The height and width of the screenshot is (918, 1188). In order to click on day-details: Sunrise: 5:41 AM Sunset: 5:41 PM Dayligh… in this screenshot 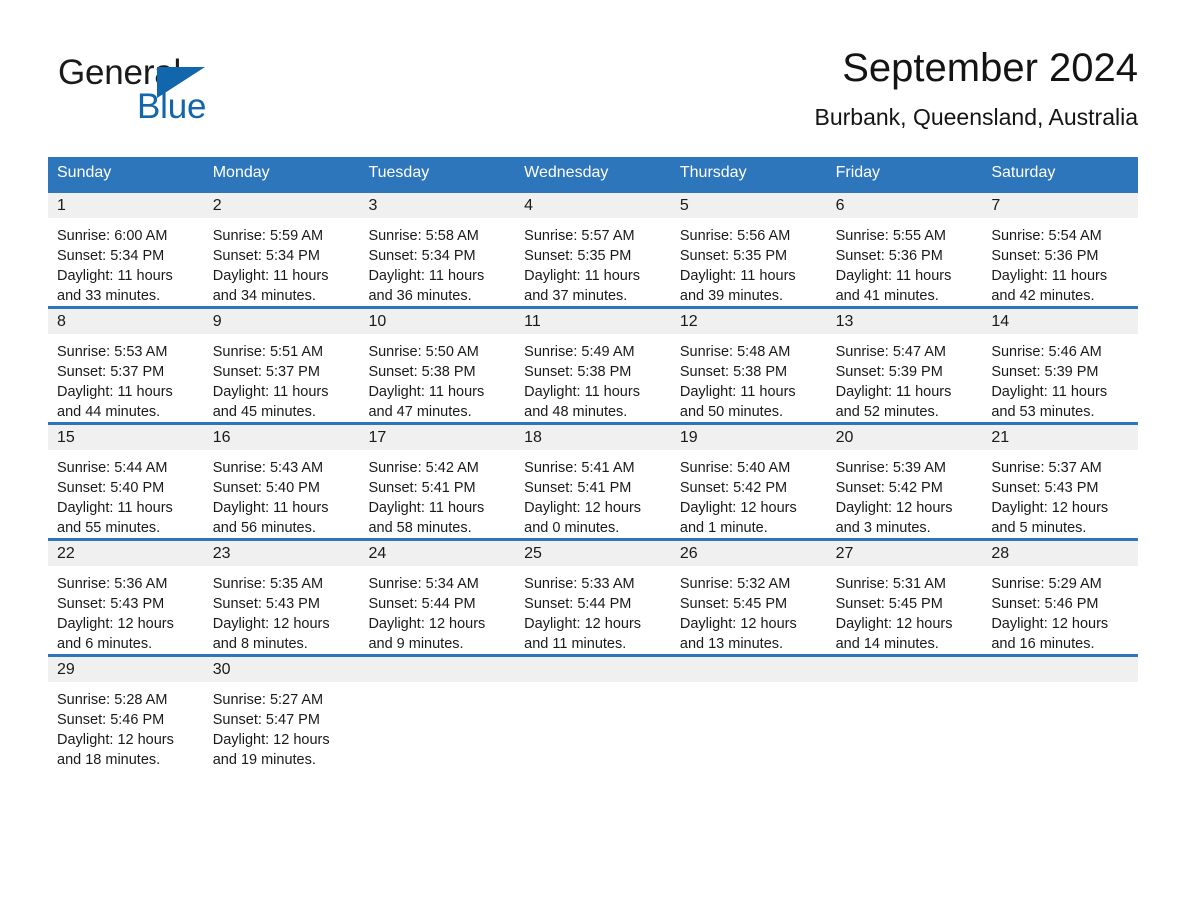, I will do `click(593, 494)`.